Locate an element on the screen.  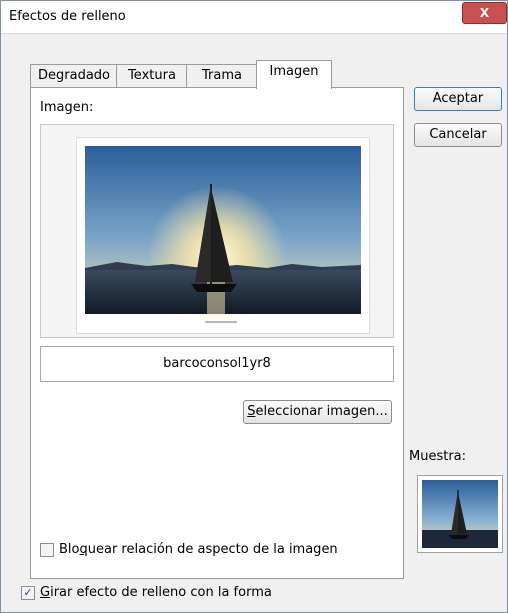
tab-label: Trama is located at coordinates (222, 75).